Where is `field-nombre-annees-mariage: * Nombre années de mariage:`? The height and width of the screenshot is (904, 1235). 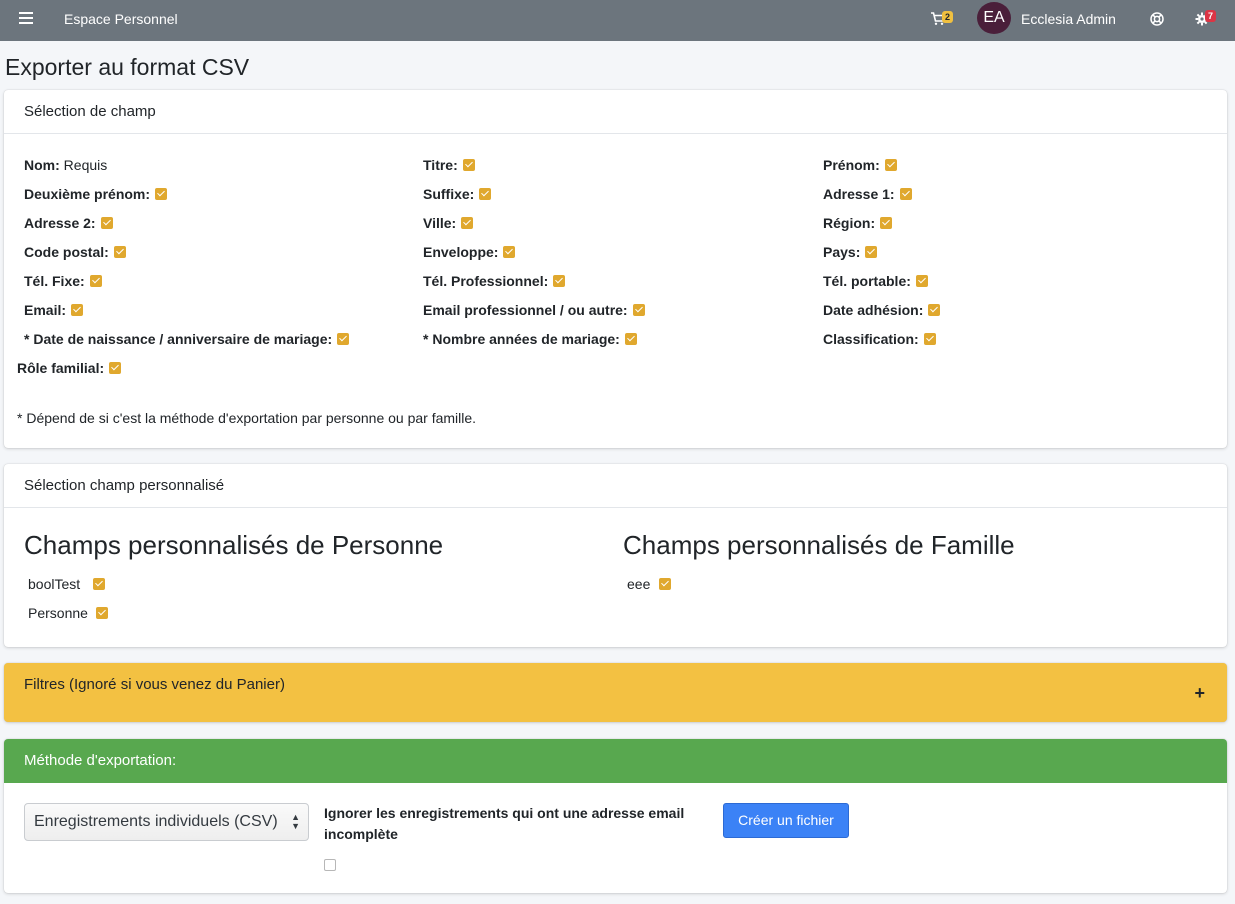
field-nombre-annees-mariage: * Nombre années de mariage: is located at coordinates (530, 339).